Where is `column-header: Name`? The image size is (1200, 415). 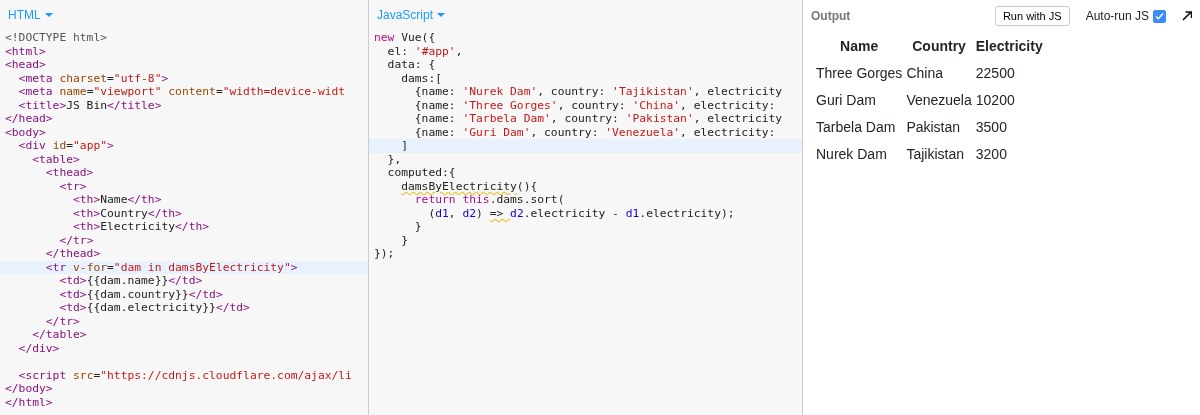 column-header: Name is located at coordinates (859, 46).